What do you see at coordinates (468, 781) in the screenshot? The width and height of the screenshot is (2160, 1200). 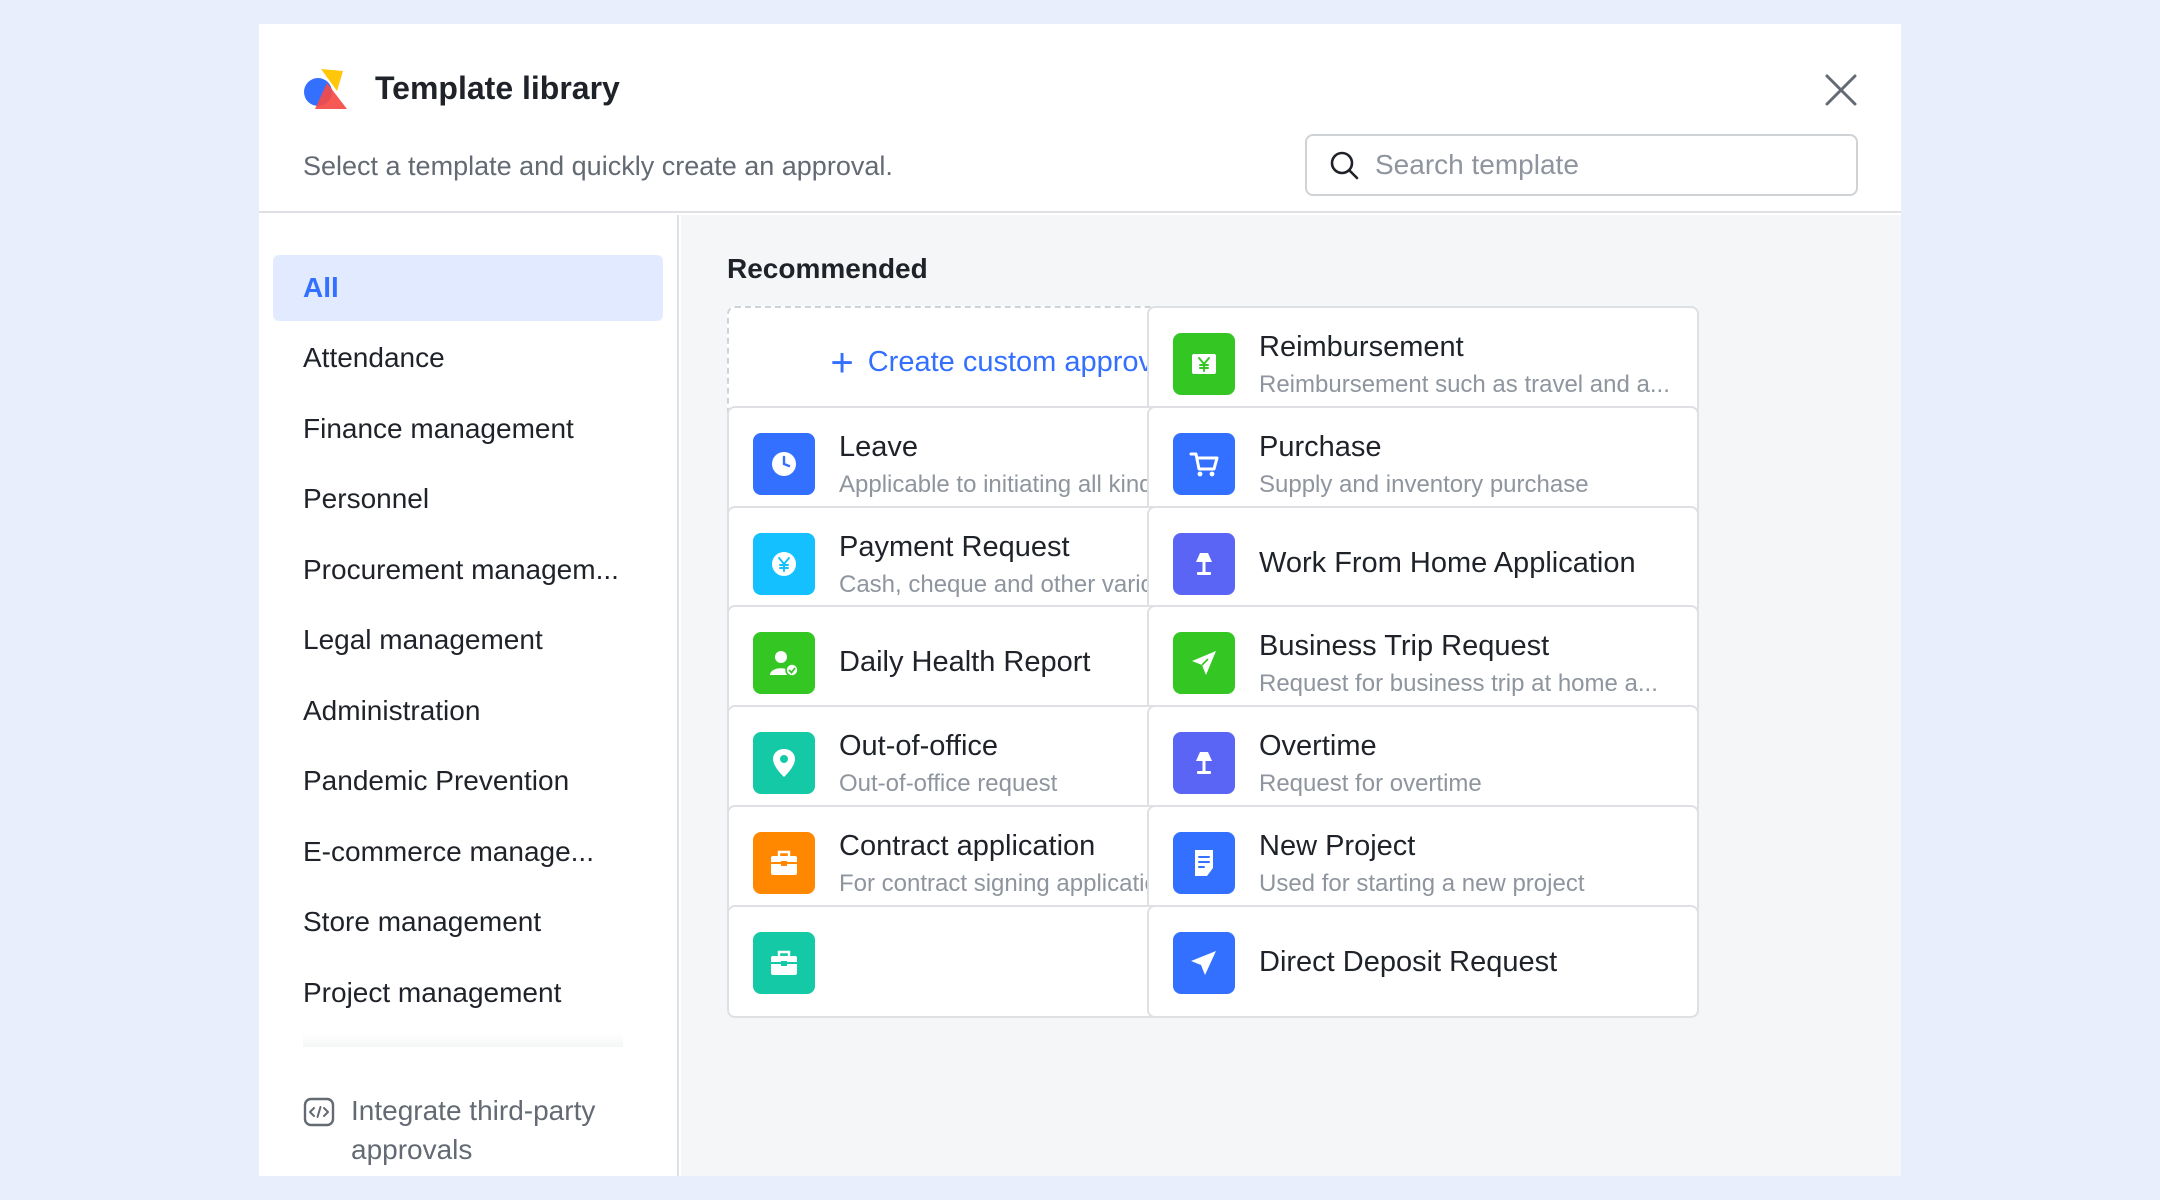 I see `sidebar-item-pandemic-prevention: Pandemic Prevention` at bounding box center [468, 781].